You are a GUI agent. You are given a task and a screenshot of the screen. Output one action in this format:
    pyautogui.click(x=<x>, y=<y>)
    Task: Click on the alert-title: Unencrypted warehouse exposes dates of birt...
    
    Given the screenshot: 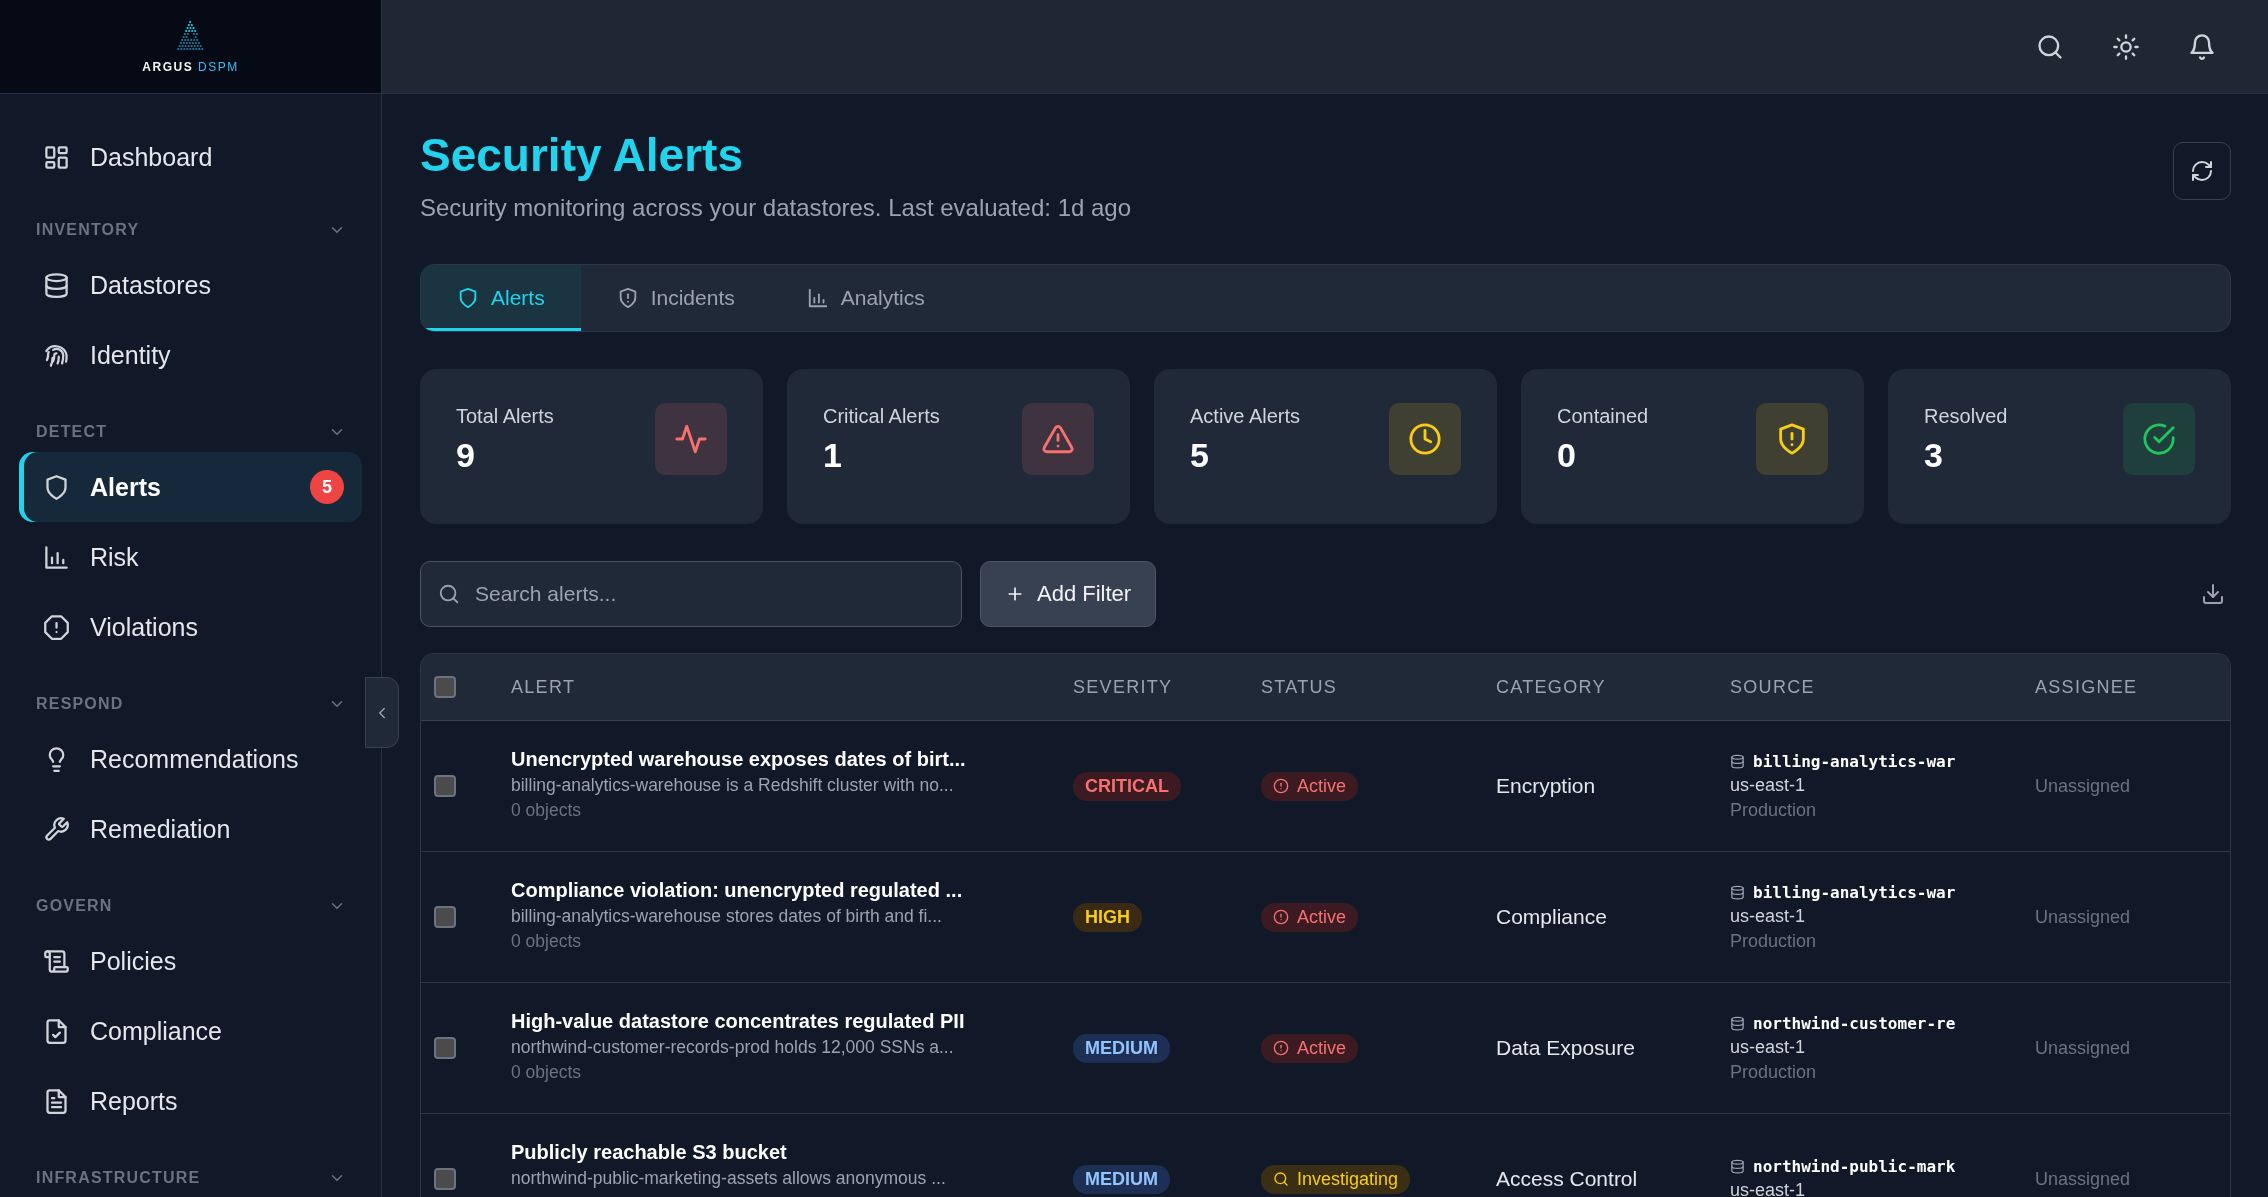 What is the action you would take?
    pyautogui.click(x=792, y=759)
    